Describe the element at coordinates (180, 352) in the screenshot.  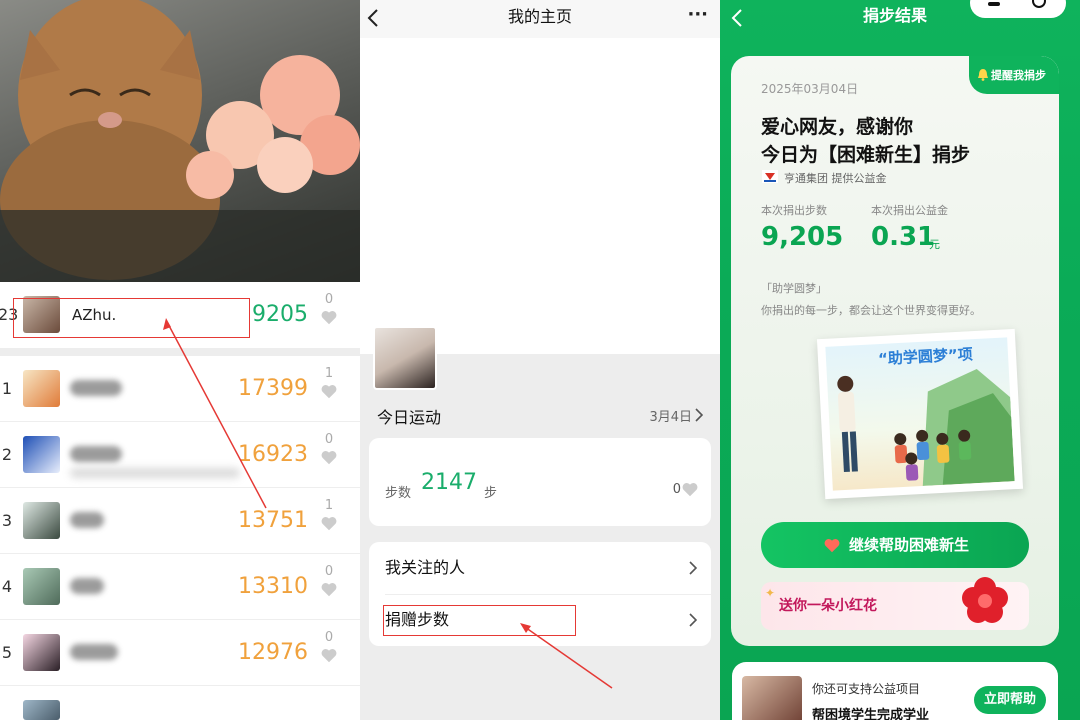
I see `section-divider` at that location.